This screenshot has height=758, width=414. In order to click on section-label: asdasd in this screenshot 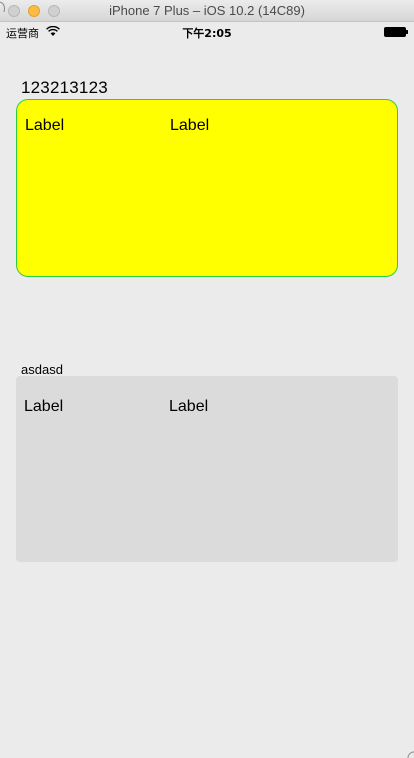, I will do `click(42, 369)`.